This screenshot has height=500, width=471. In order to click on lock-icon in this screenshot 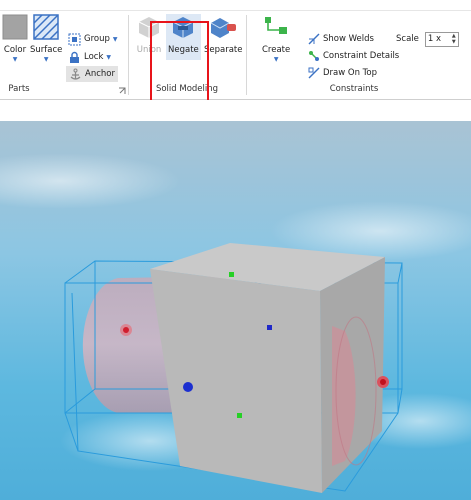, I will do `click(74, 57)`.